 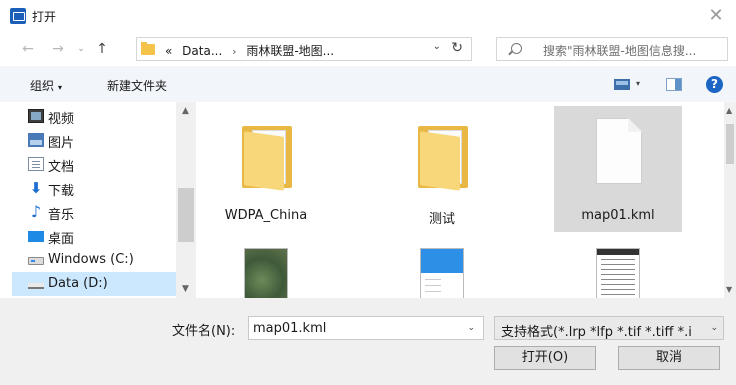 I want to click on file-item-map-screenshot, so click(x=266, y=267).